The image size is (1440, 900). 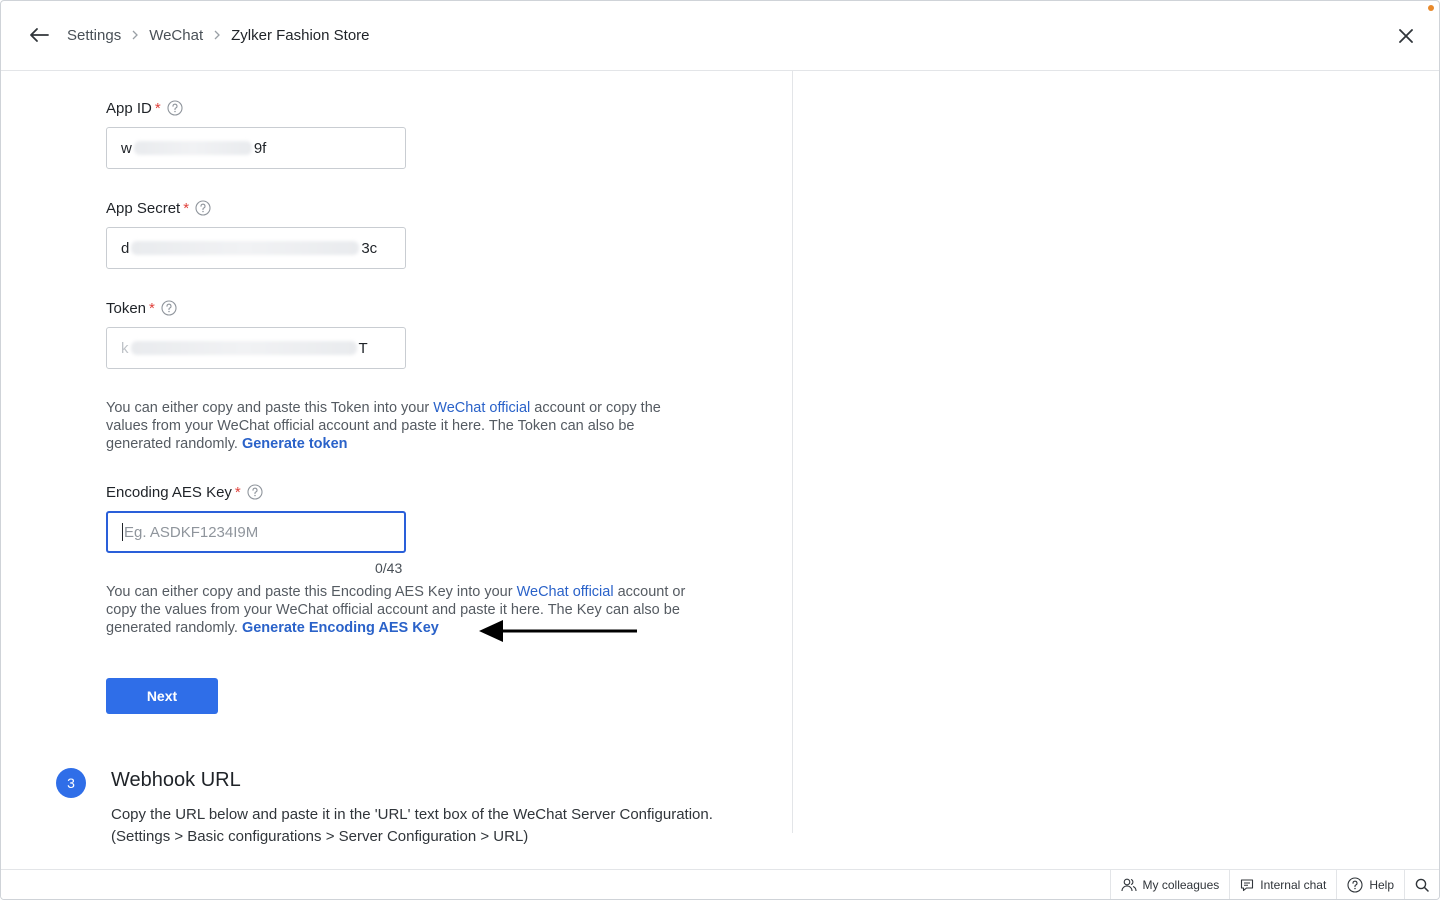 I want to click on app-id-value-start: w, so click(x=126, y=148).